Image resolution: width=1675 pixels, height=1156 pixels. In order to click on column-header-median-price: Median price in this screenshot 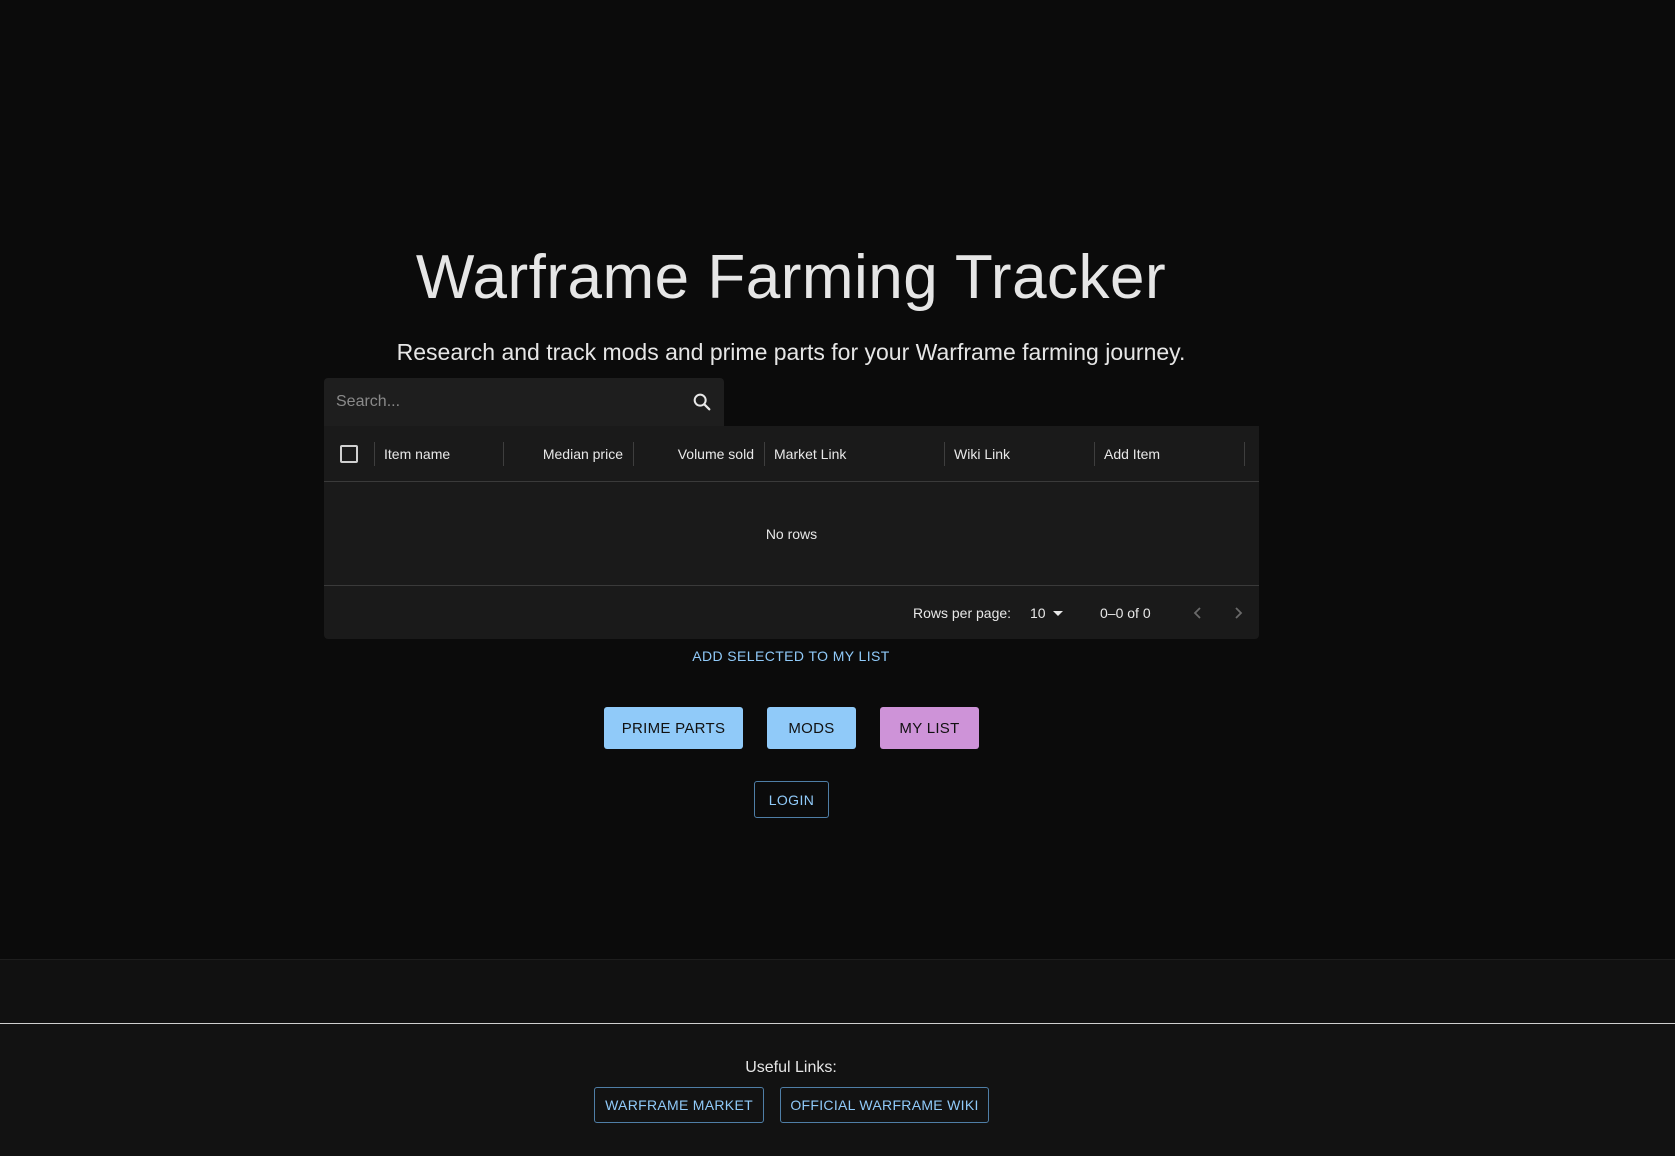, I will do `click(568, 454)`.